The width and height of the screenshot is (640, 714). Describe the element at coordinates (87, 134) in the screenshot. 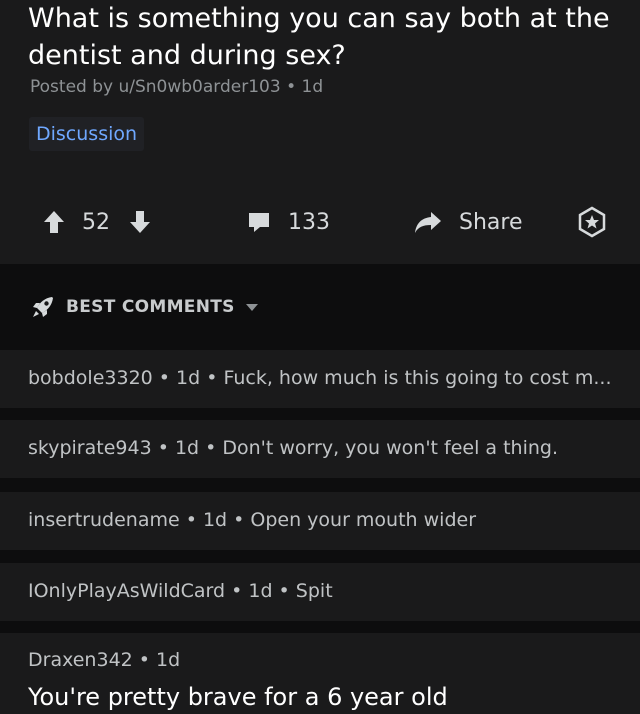

I see `post-flair: Discussion` at that location.